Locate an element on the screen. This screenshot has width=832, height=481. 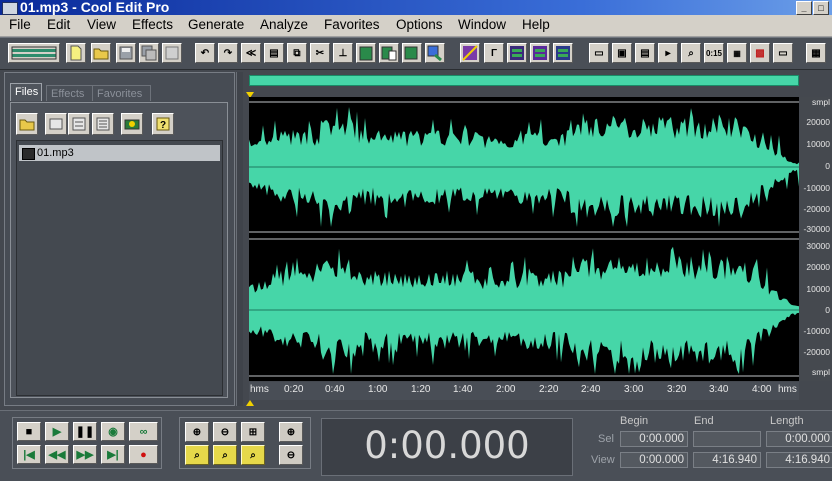
undo-button: ↶ is located at coordinates (205, 53).